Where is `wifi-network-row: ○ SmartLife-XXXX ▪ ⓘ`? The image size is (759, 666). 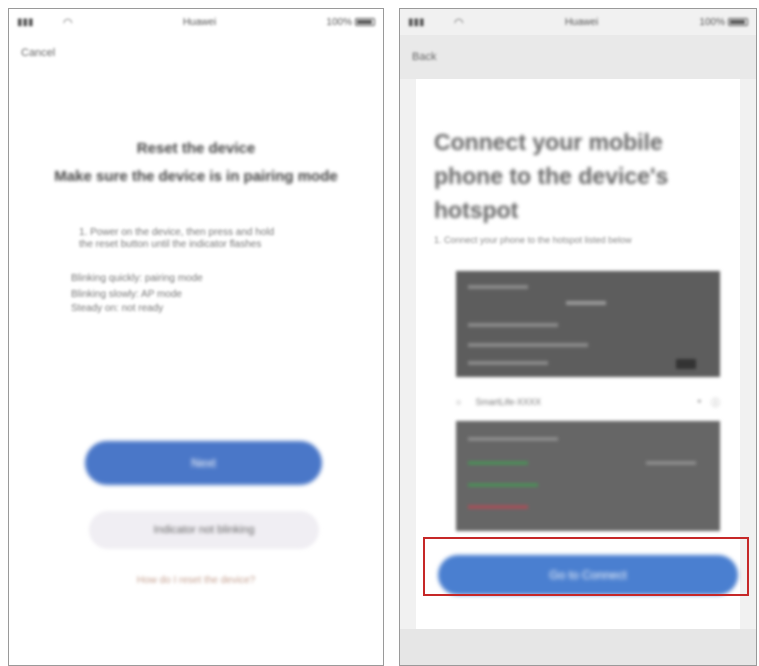 wifi-network-row: ○ SmartLife-XXXX ▪ ⓘ is located at coordinates (588, 402).